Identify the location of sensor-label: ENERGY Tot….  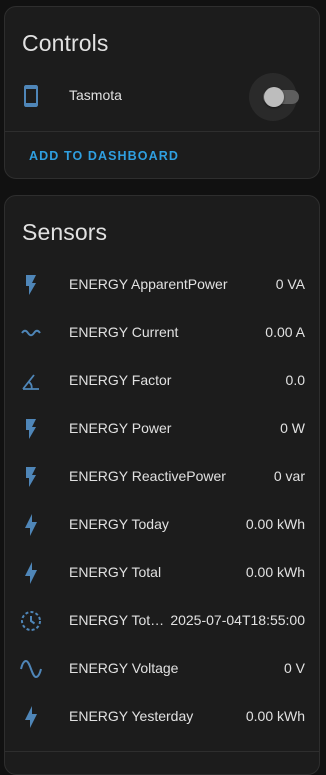
(116, 620).